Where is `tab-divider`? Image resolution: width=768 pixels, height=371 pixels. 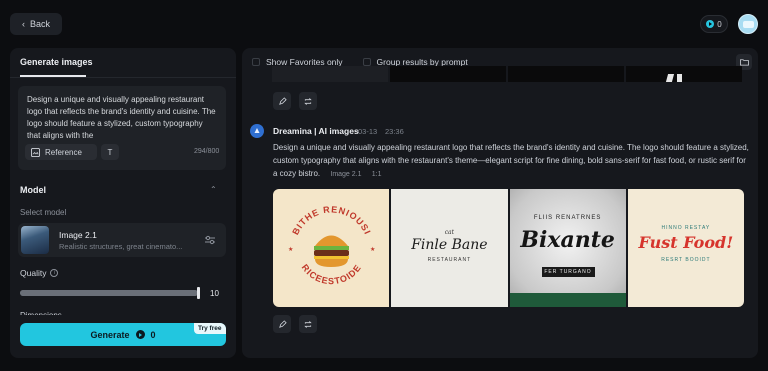 tab-divider is located at coordinates (123, 77).